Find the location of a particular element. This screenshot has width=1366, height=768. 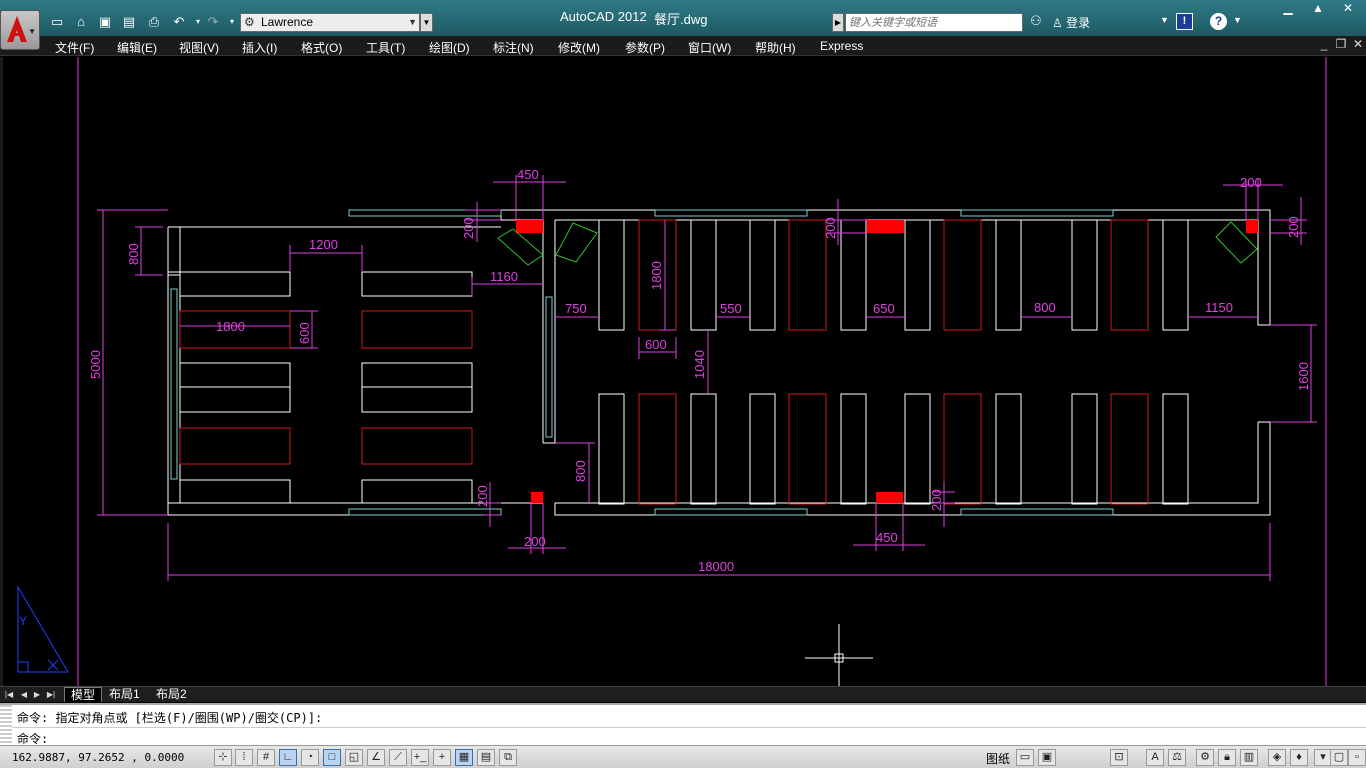

gear-icon: ⚙ is located at coordinates (249, 22).